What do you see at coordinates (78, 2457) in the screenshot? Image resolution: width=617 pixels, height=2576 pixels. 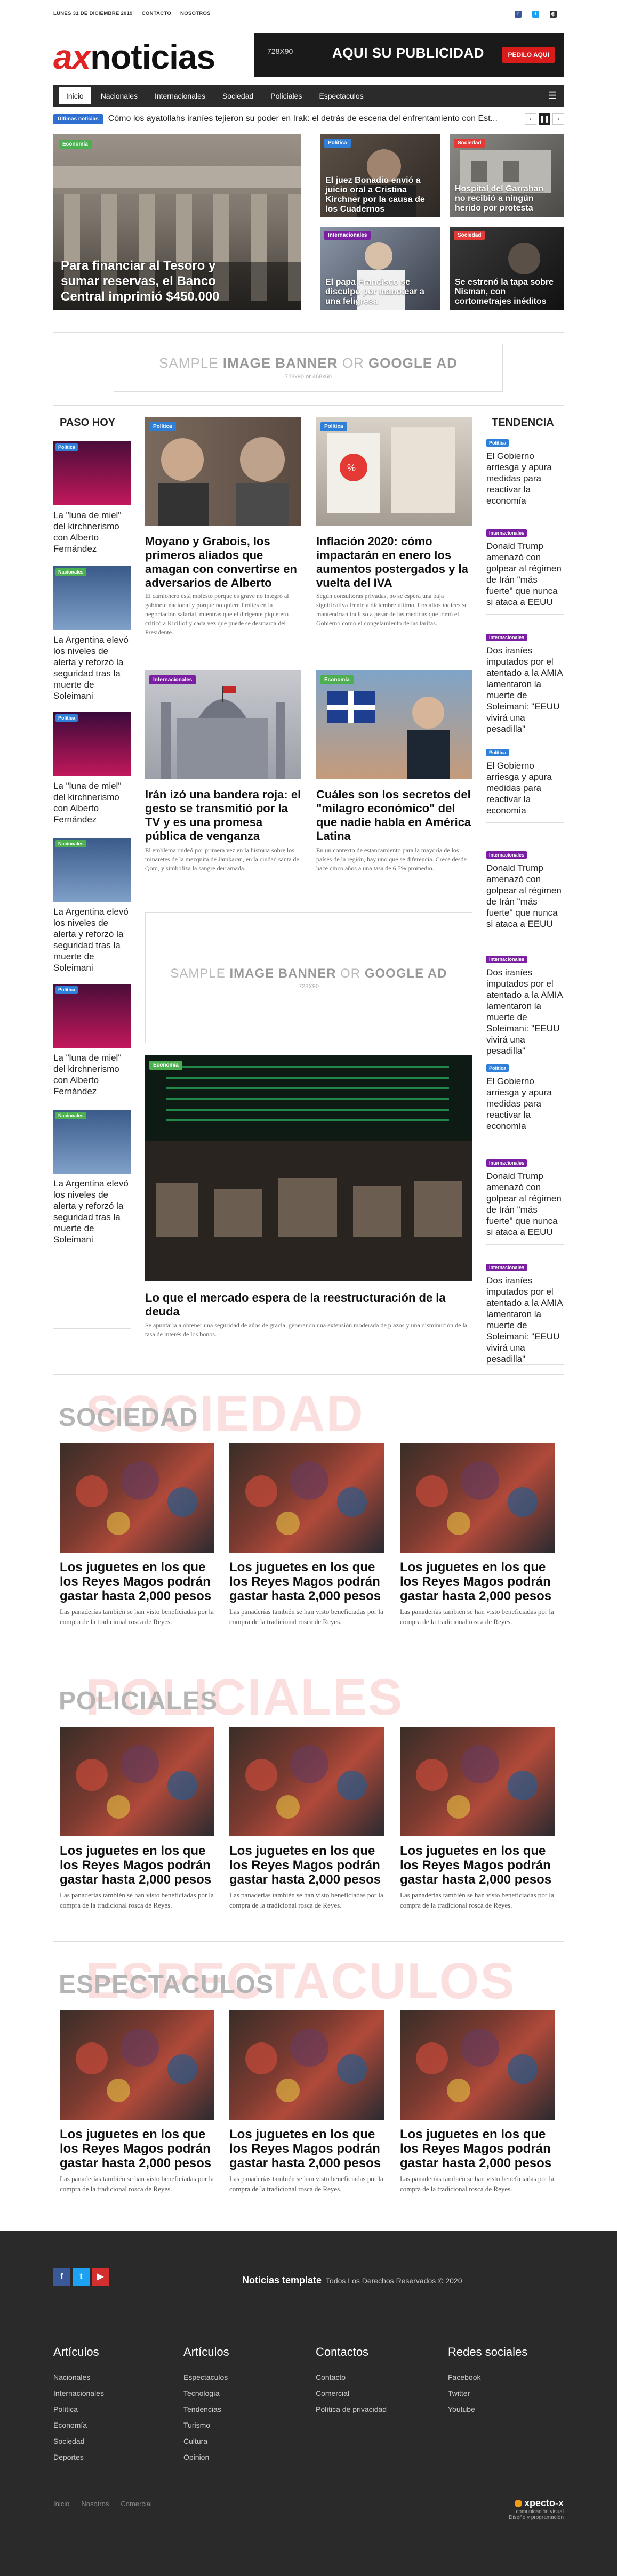 I see `footer-link: Deportes` at bounding box center [78, 2457].